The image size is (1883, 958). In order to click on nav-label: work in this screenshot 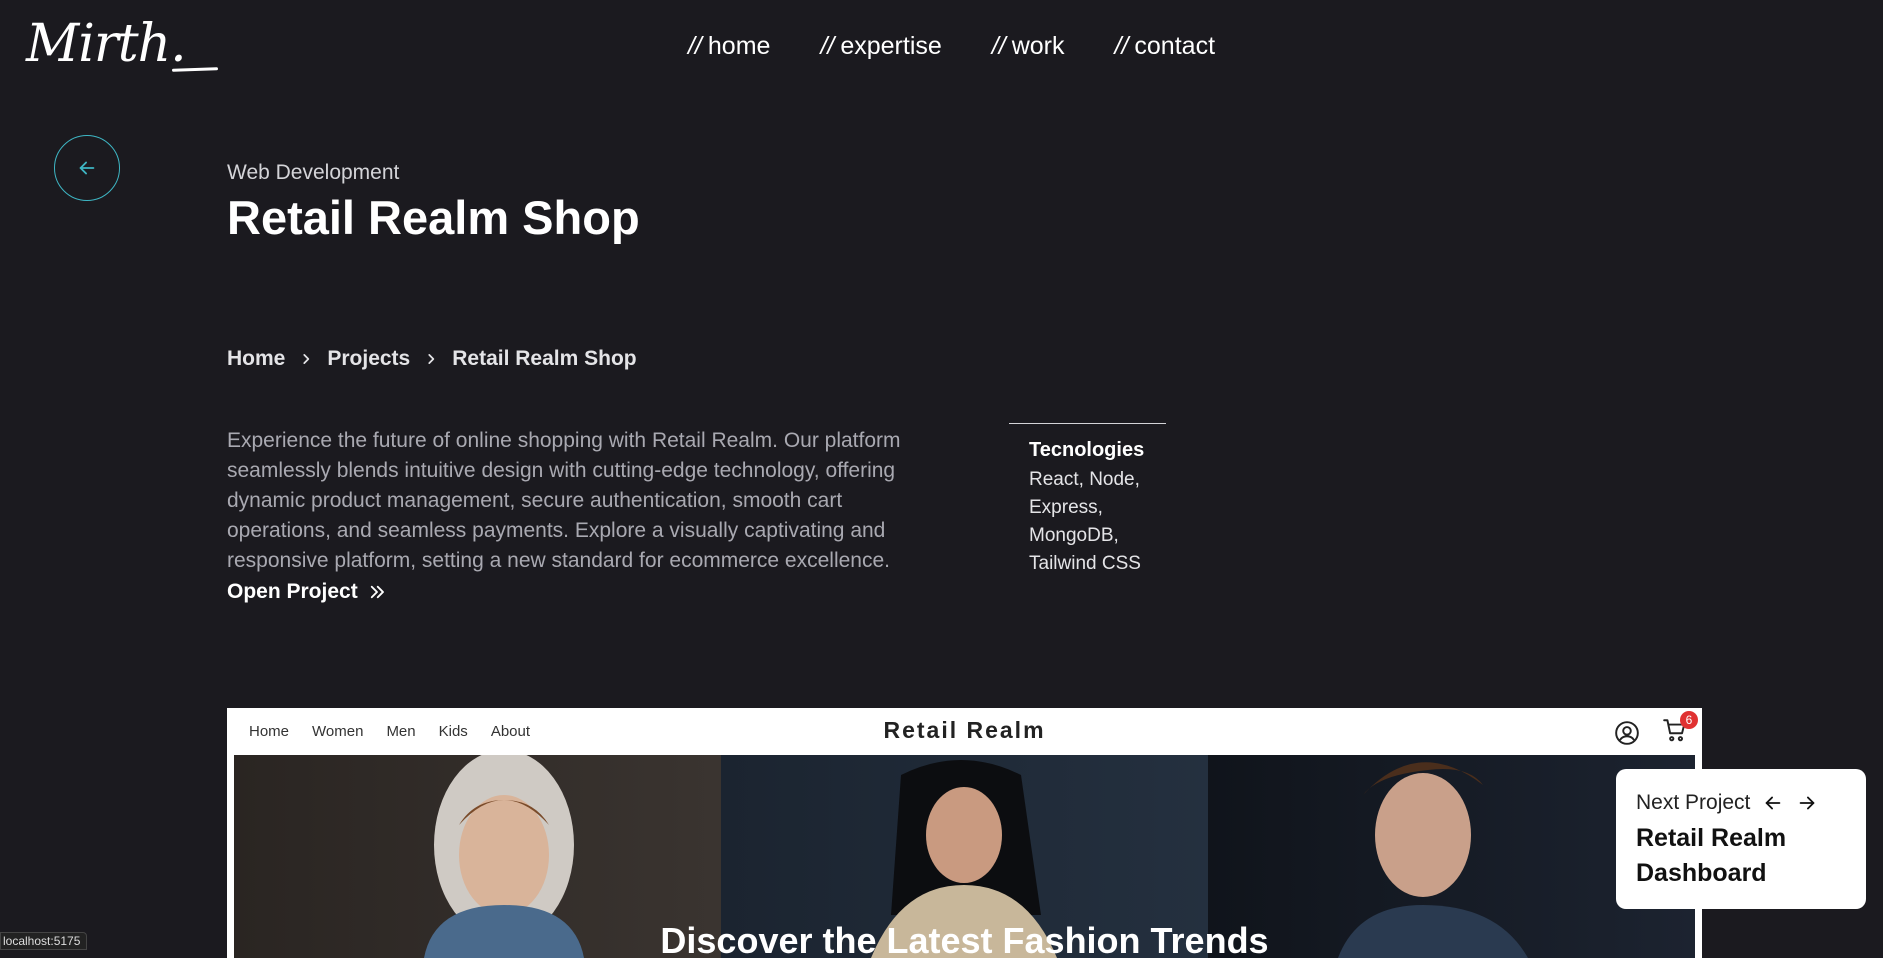, I will do `click(1038, 46)`.